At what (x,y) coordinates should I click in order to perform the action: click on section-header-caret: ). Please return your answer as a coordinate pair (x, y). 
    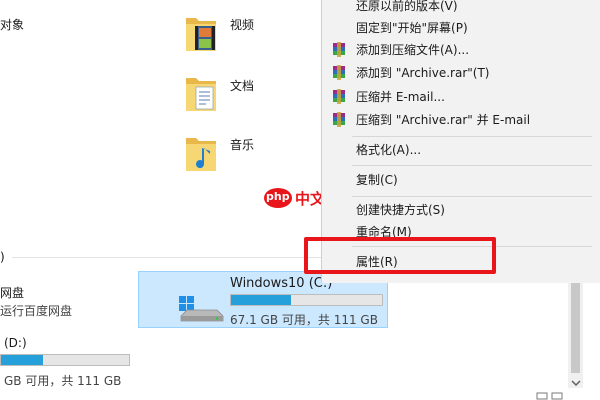
    Looking at the image, I should click on (2, 257).